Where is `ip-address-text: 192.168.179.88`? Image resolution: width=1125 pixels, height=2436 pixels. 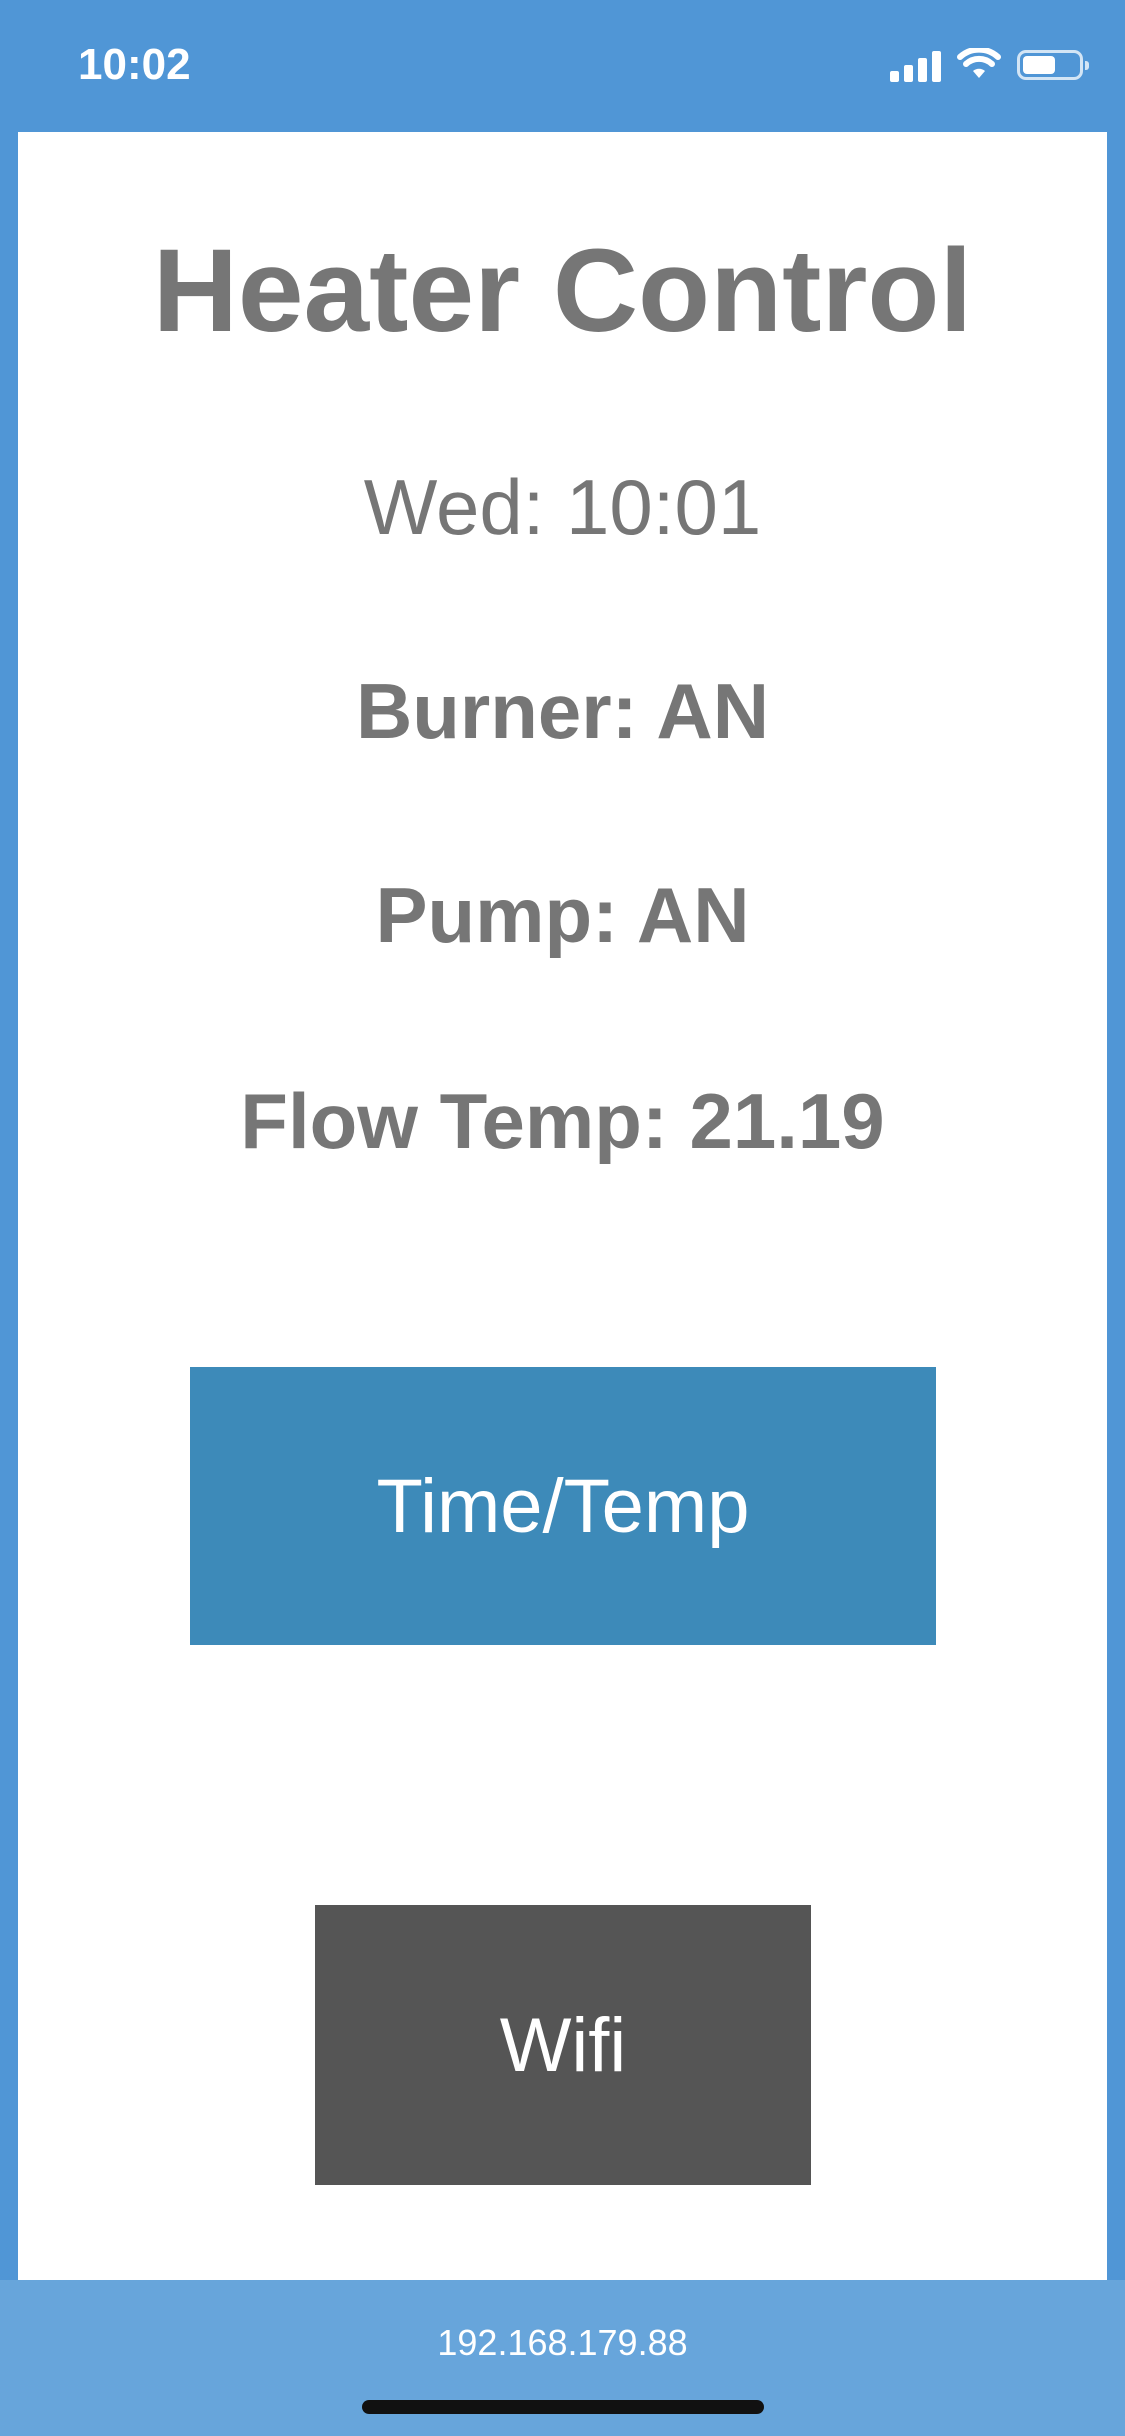
ip-address-text: 192.168.179.88 is located at coordinates (562, 2342).